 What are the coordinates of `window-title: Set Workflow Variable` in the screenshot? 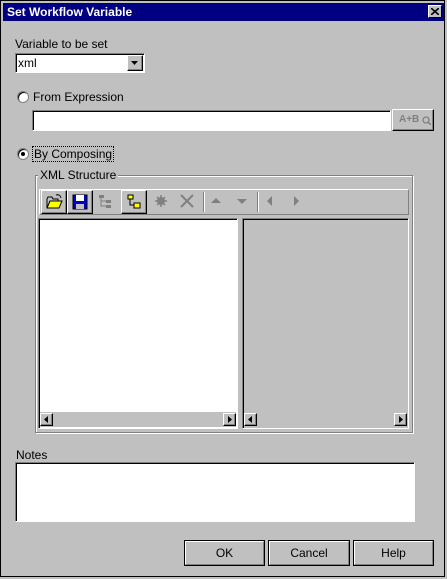 It's located at (70, 12).